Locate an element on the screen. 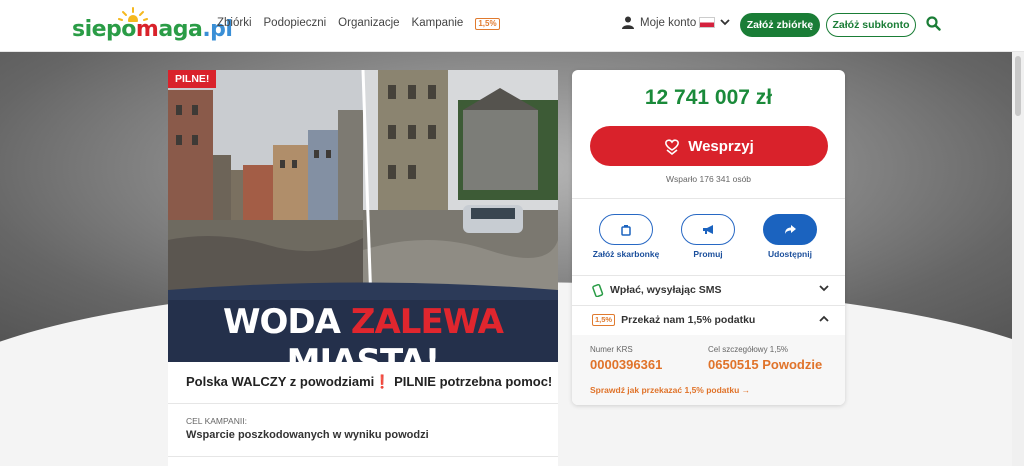 The height and width of the screenshot is (466, 1024). search-button is located at coordinates (933, 26).